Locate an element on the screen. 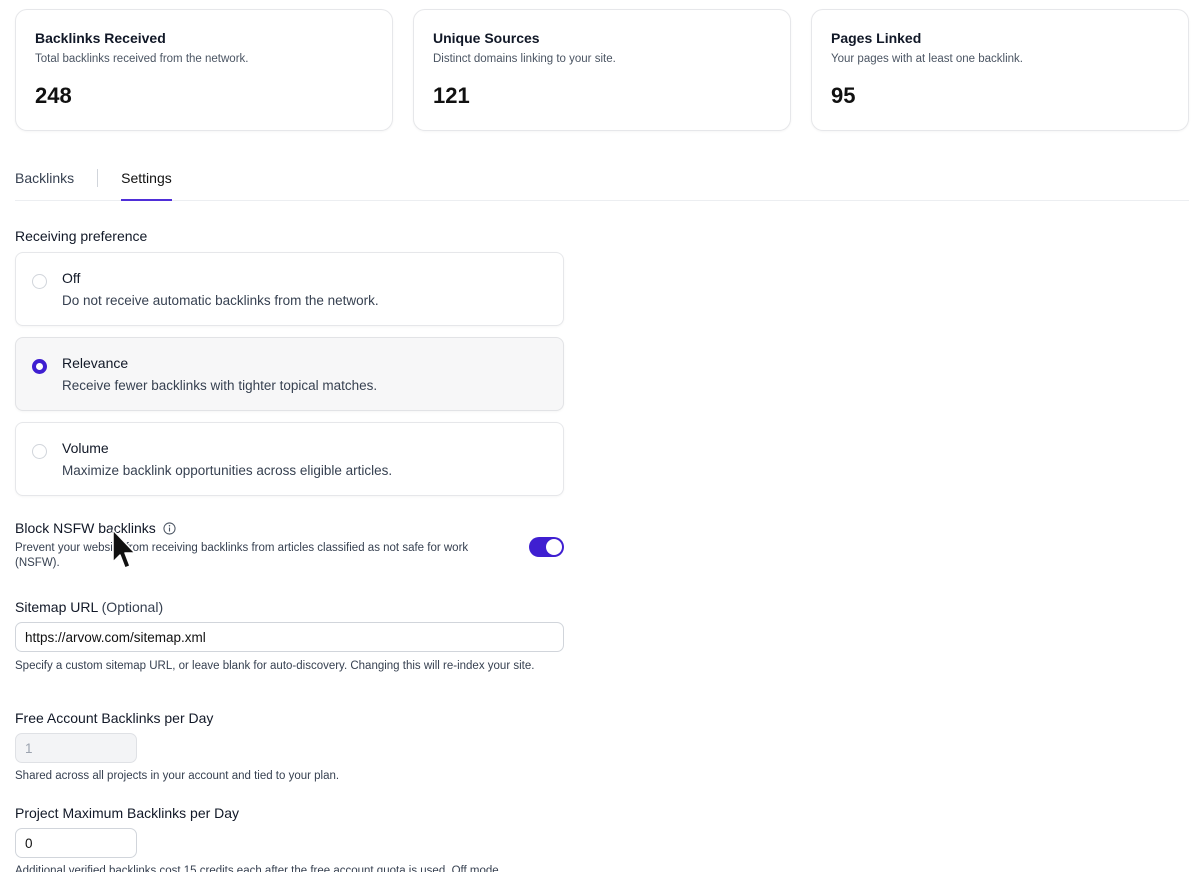 This screenshot has height=872, width=1200. optional-tag: (Optional) is located at coordinates (132, 607).